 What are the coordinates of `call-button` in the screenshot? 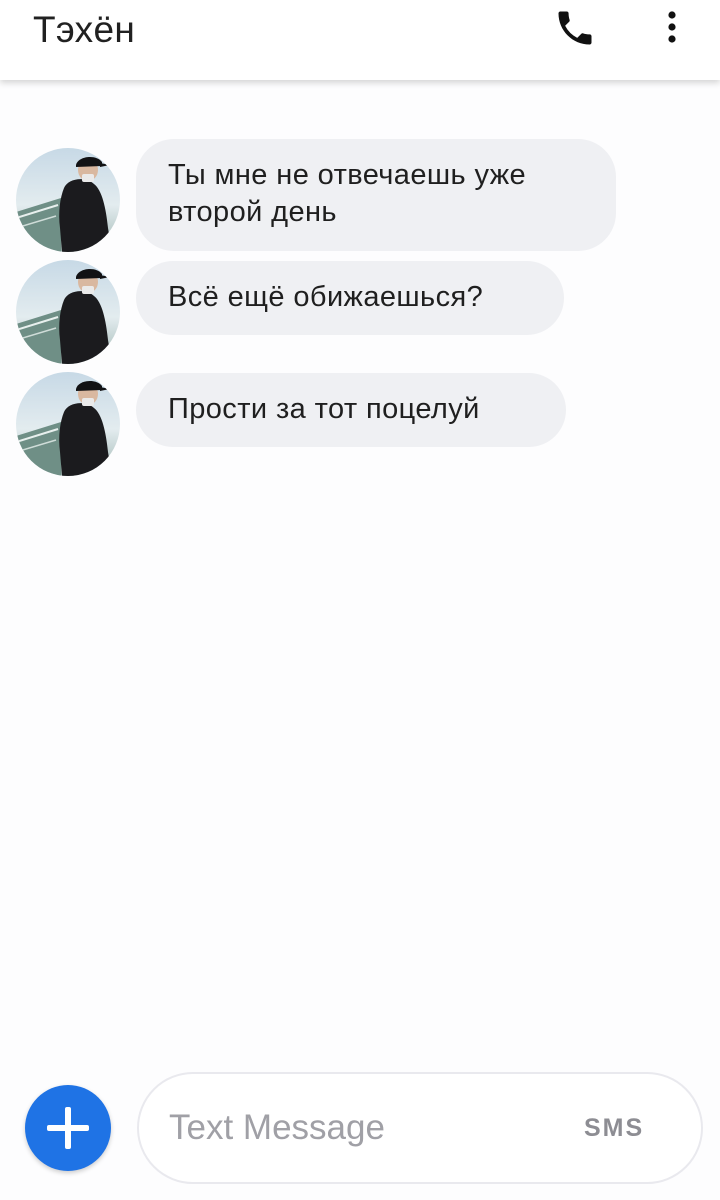 It's located at (575, 28).